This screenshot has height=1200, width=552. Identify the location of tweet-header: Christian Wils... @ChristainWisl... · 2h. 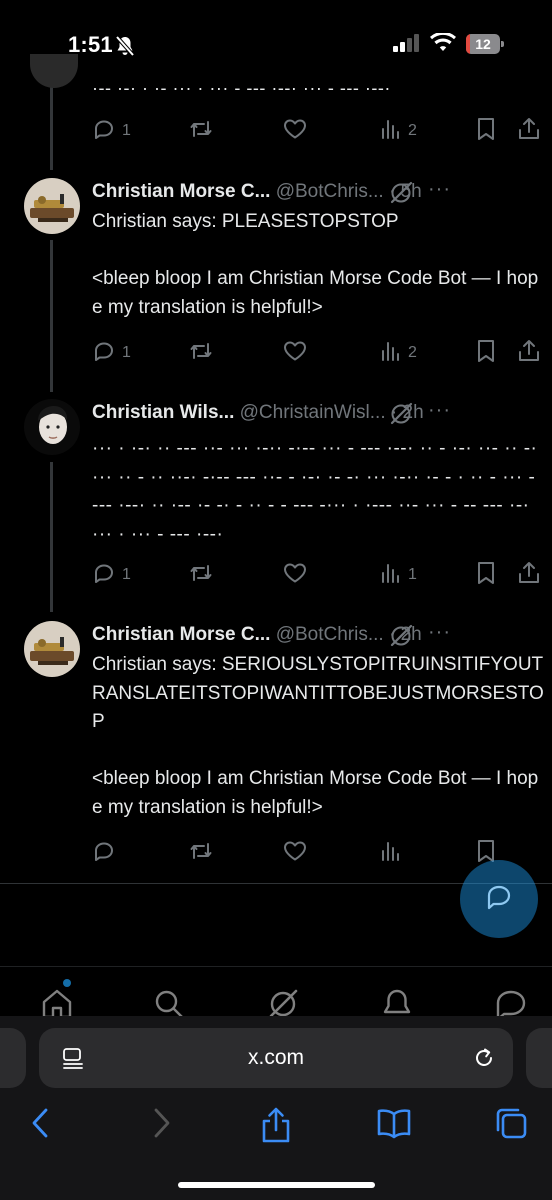
(318, 413).